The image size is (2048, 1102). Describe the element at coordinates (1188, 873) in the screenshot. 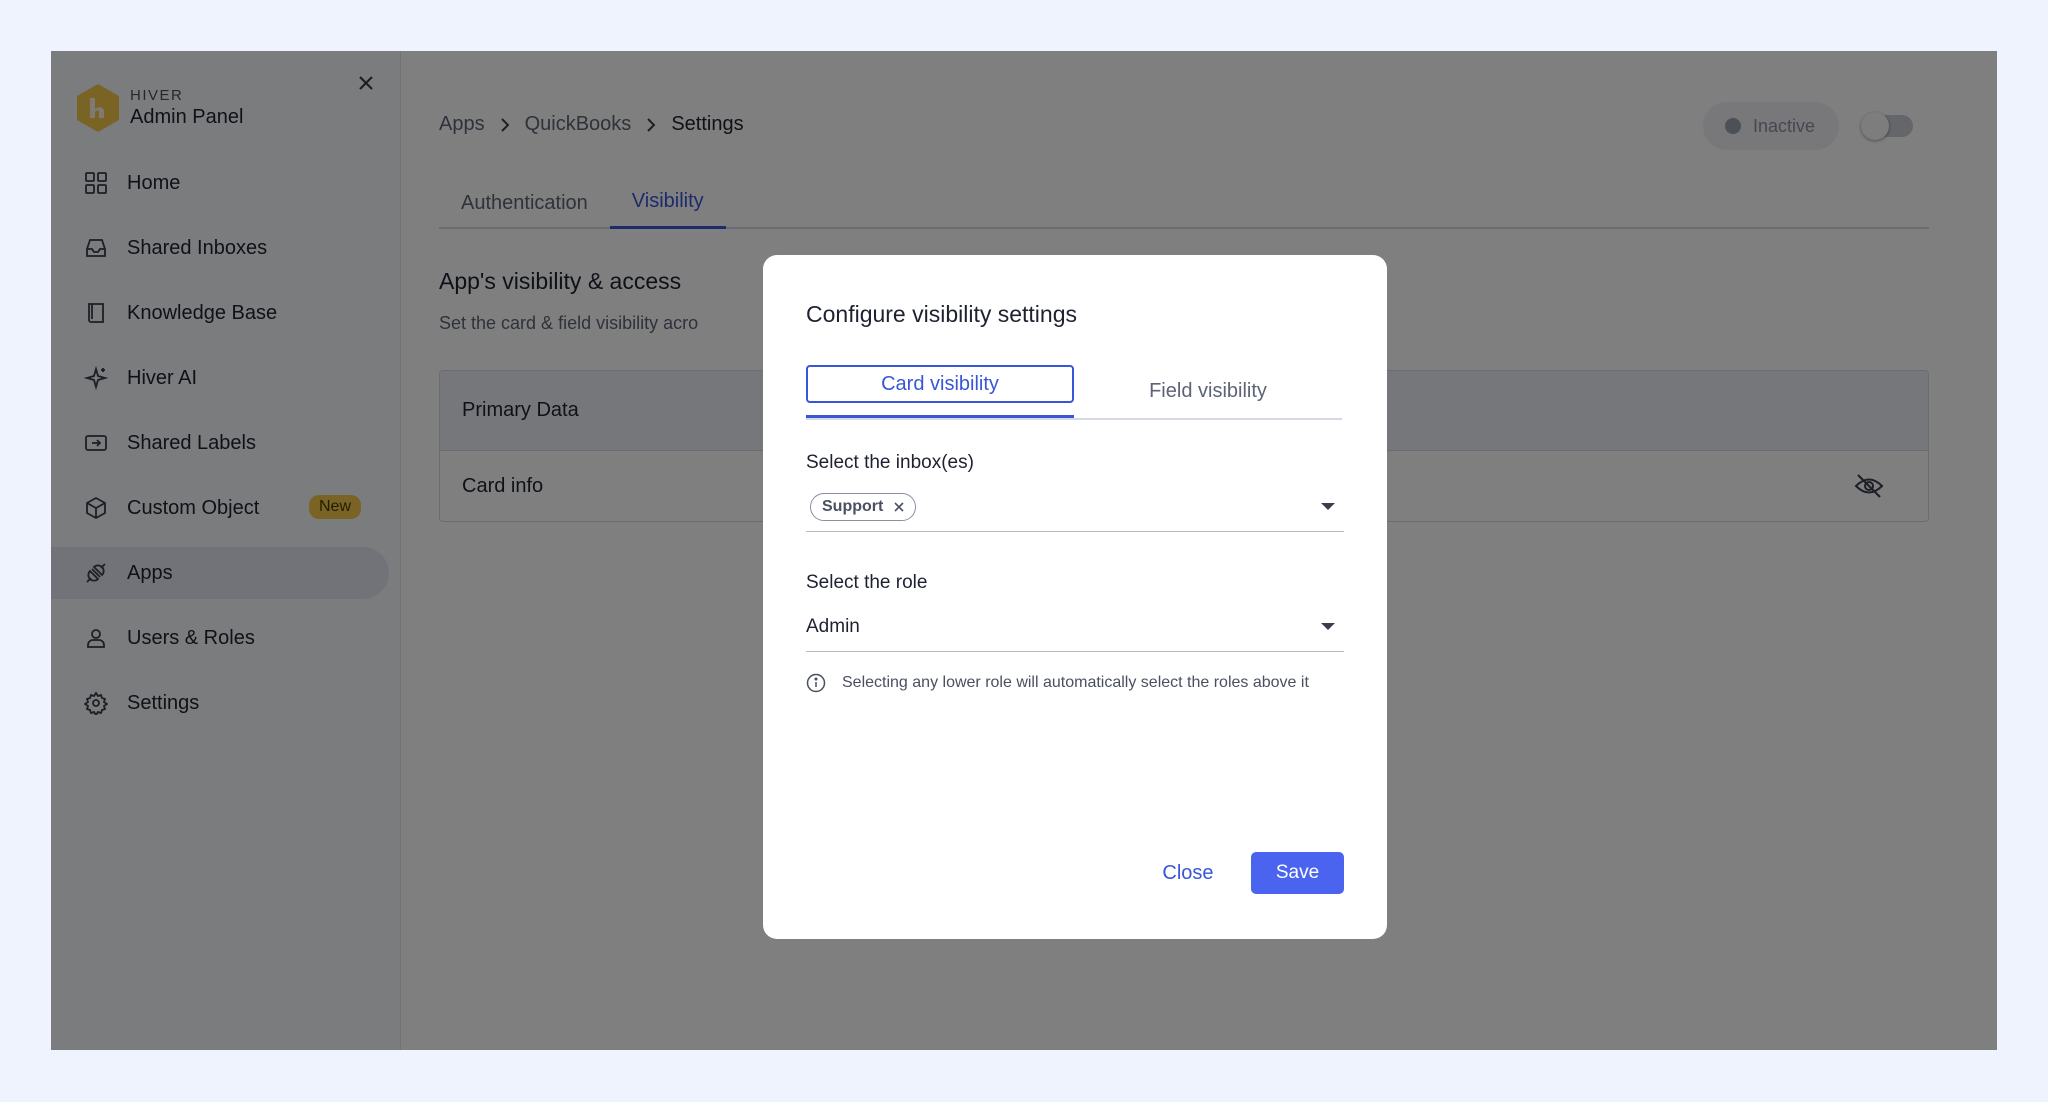

I see `close-button: Close` at that location.